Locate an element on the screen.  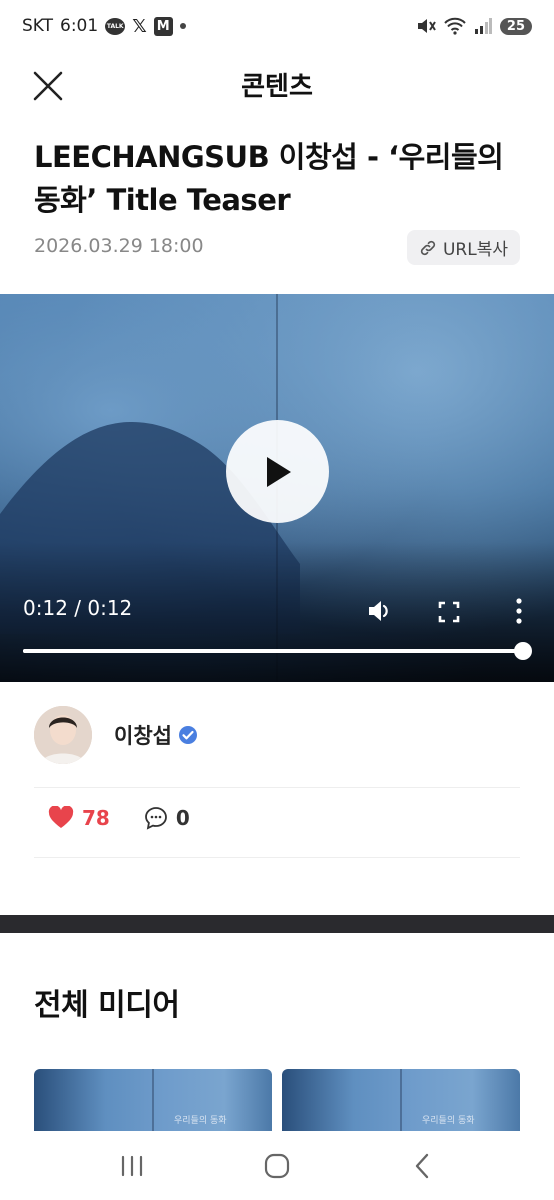
wifi-icon is located at coordinates (455, 26).